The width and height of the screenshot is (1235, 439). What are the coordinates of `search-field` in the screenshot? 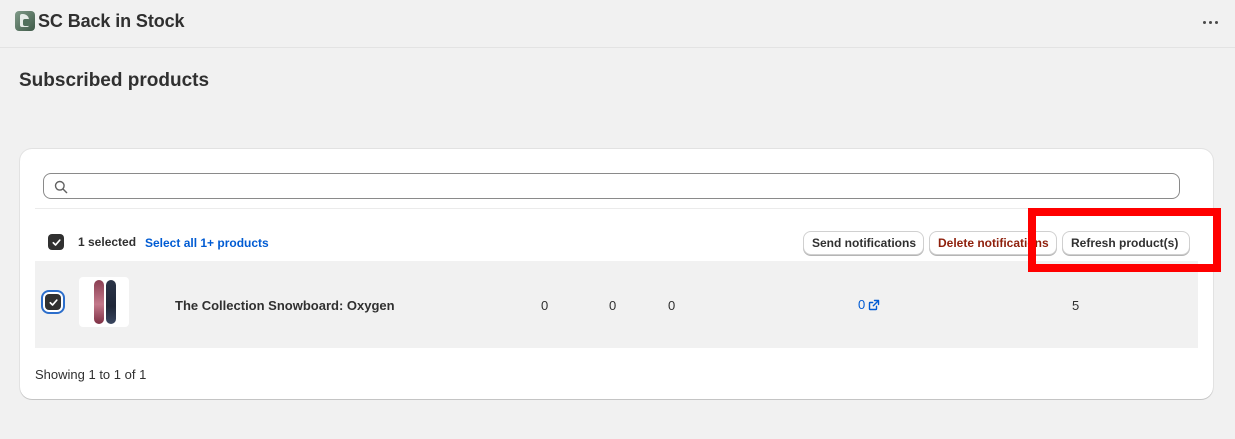 It's located at (611, 186).